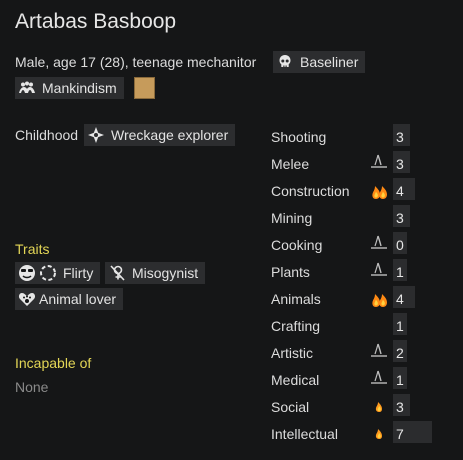 This screenshot has width=463, height=460. I want to click on character-description: Male, age 17 (28), teenage mechanitor, so click(136, 62).